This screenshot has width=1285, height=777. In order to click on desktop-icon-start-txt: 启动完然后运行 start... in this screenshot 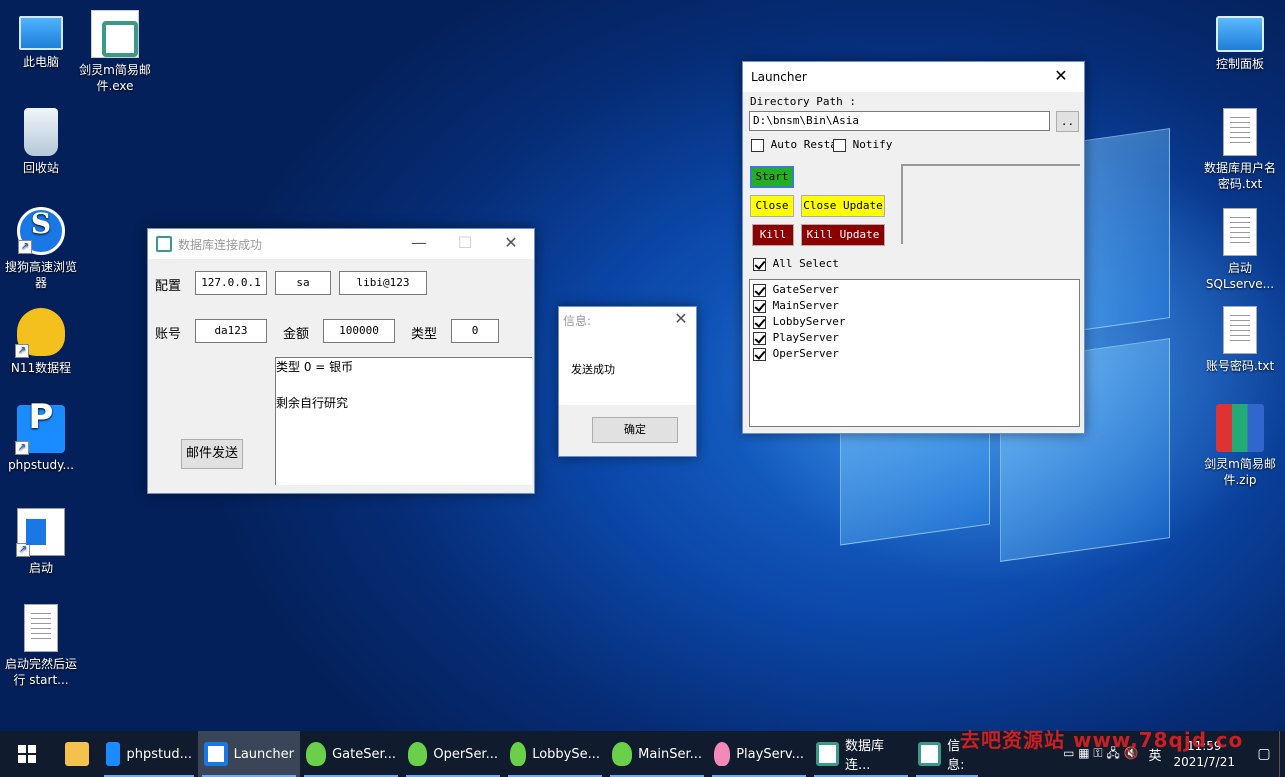, I will do `click(41, 646)`.